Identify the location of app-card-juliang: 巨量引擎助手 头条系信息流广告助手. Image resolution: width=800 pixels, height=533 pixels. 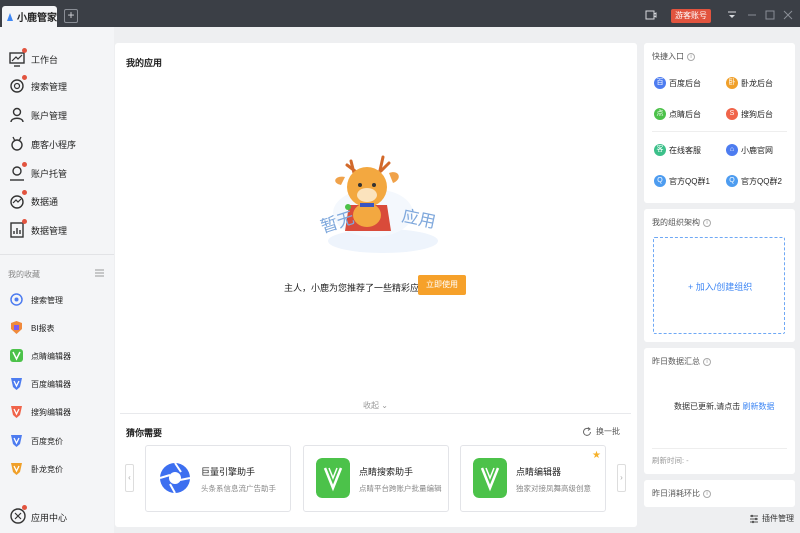
(218, 478).